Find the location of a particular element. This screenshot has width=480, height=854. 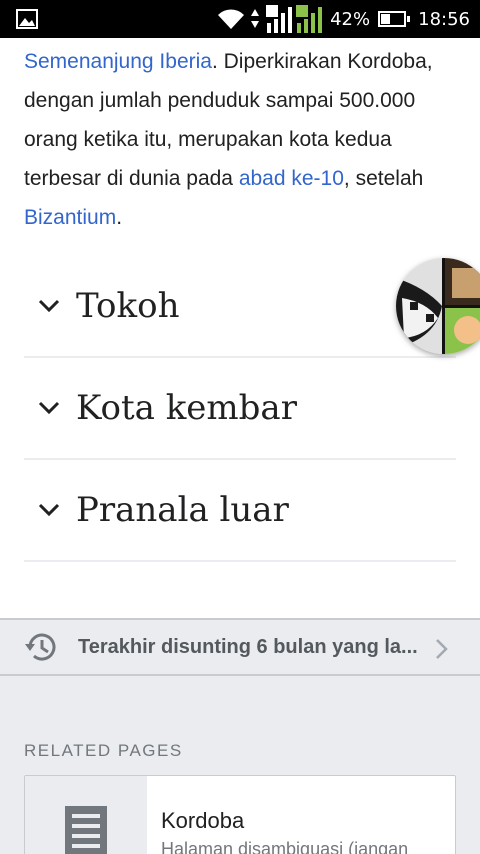

section-kota-kembar: Kota kembar is located at coordinates (240, 409).